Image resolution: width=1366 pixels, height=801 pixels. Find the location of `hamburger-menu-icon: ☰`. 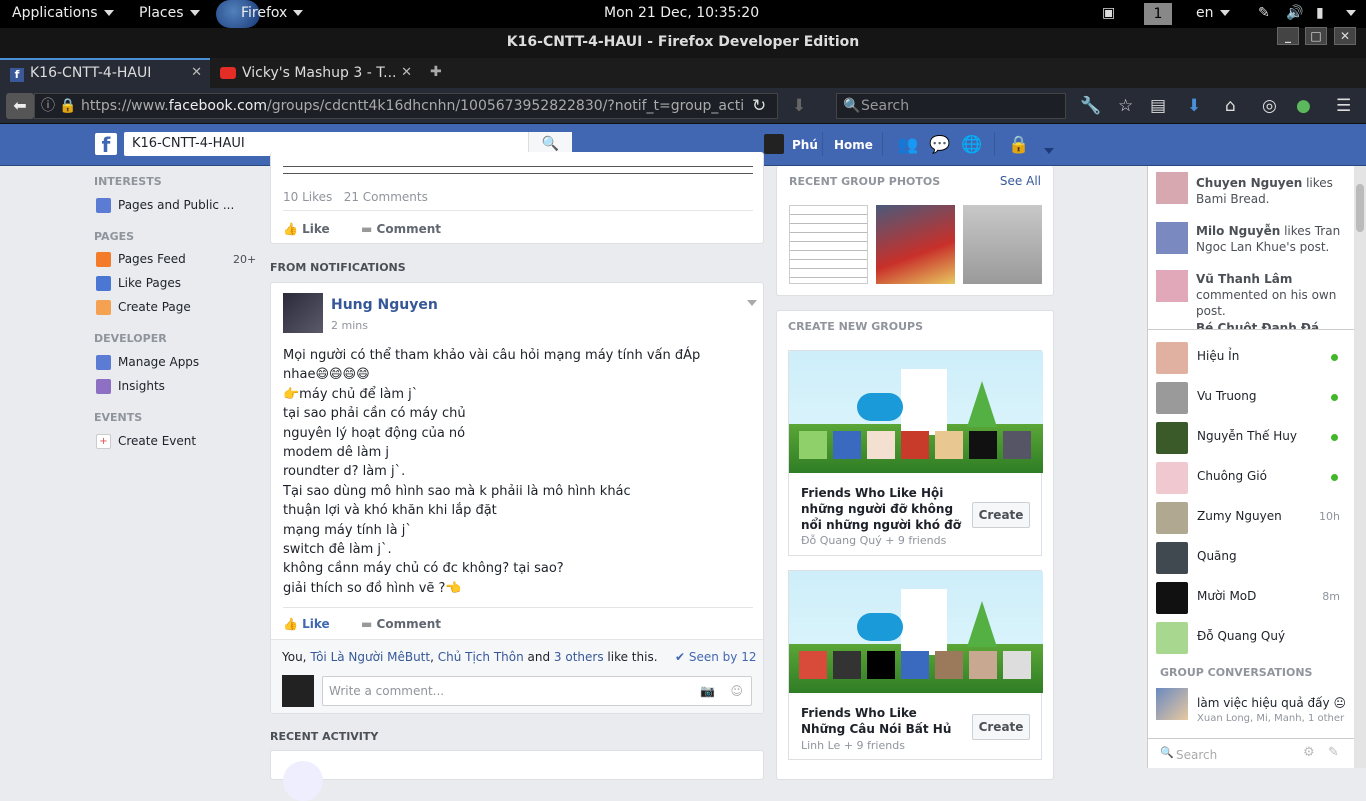

hamburger-menu-icon: ☰ is located at coordinates (1343, 106).